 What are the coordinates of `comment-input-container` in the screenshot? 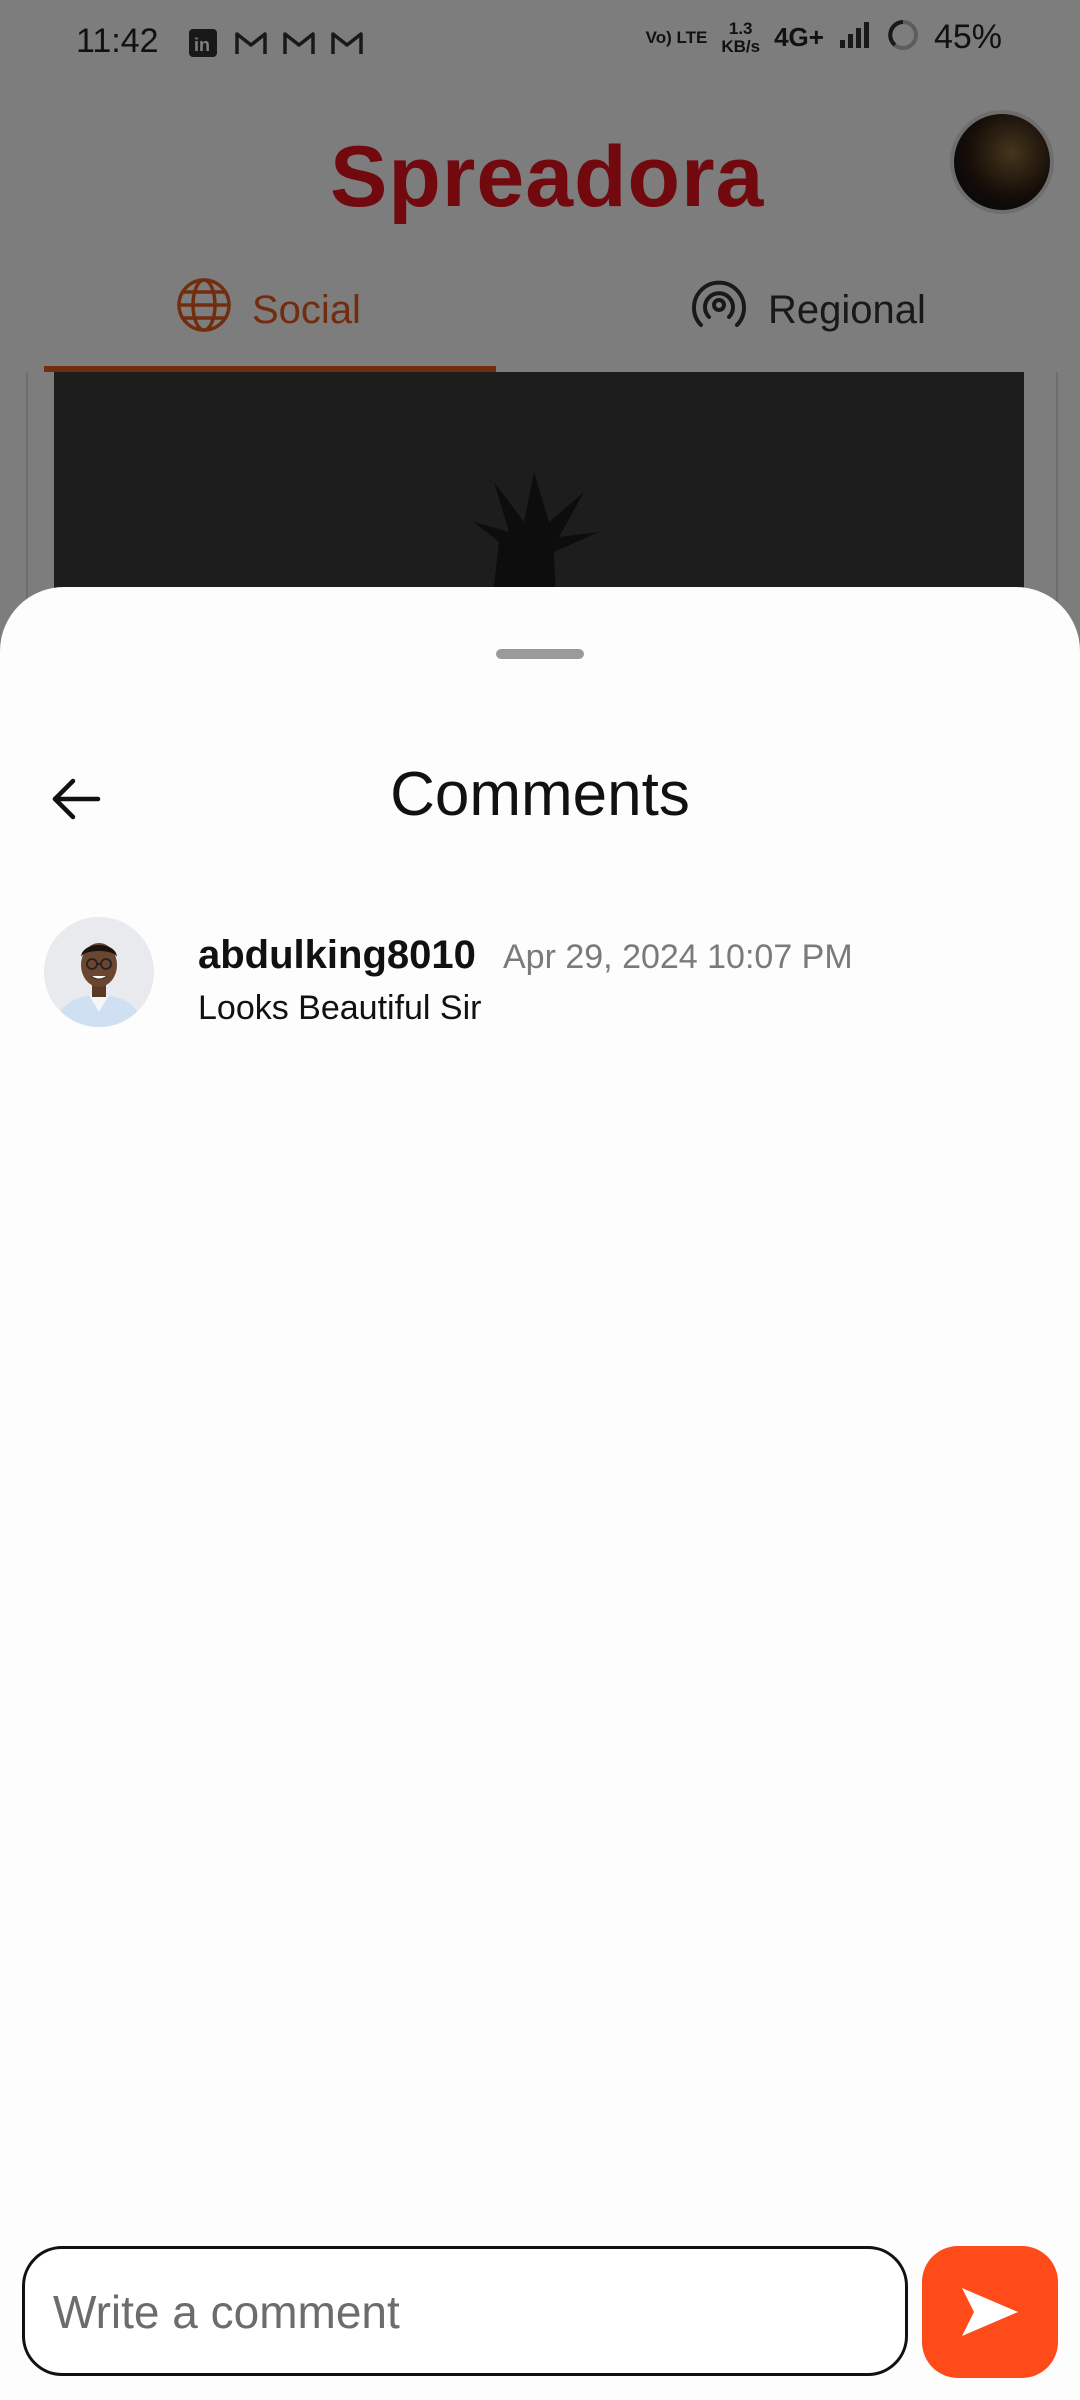 It's located at (465, 2311).